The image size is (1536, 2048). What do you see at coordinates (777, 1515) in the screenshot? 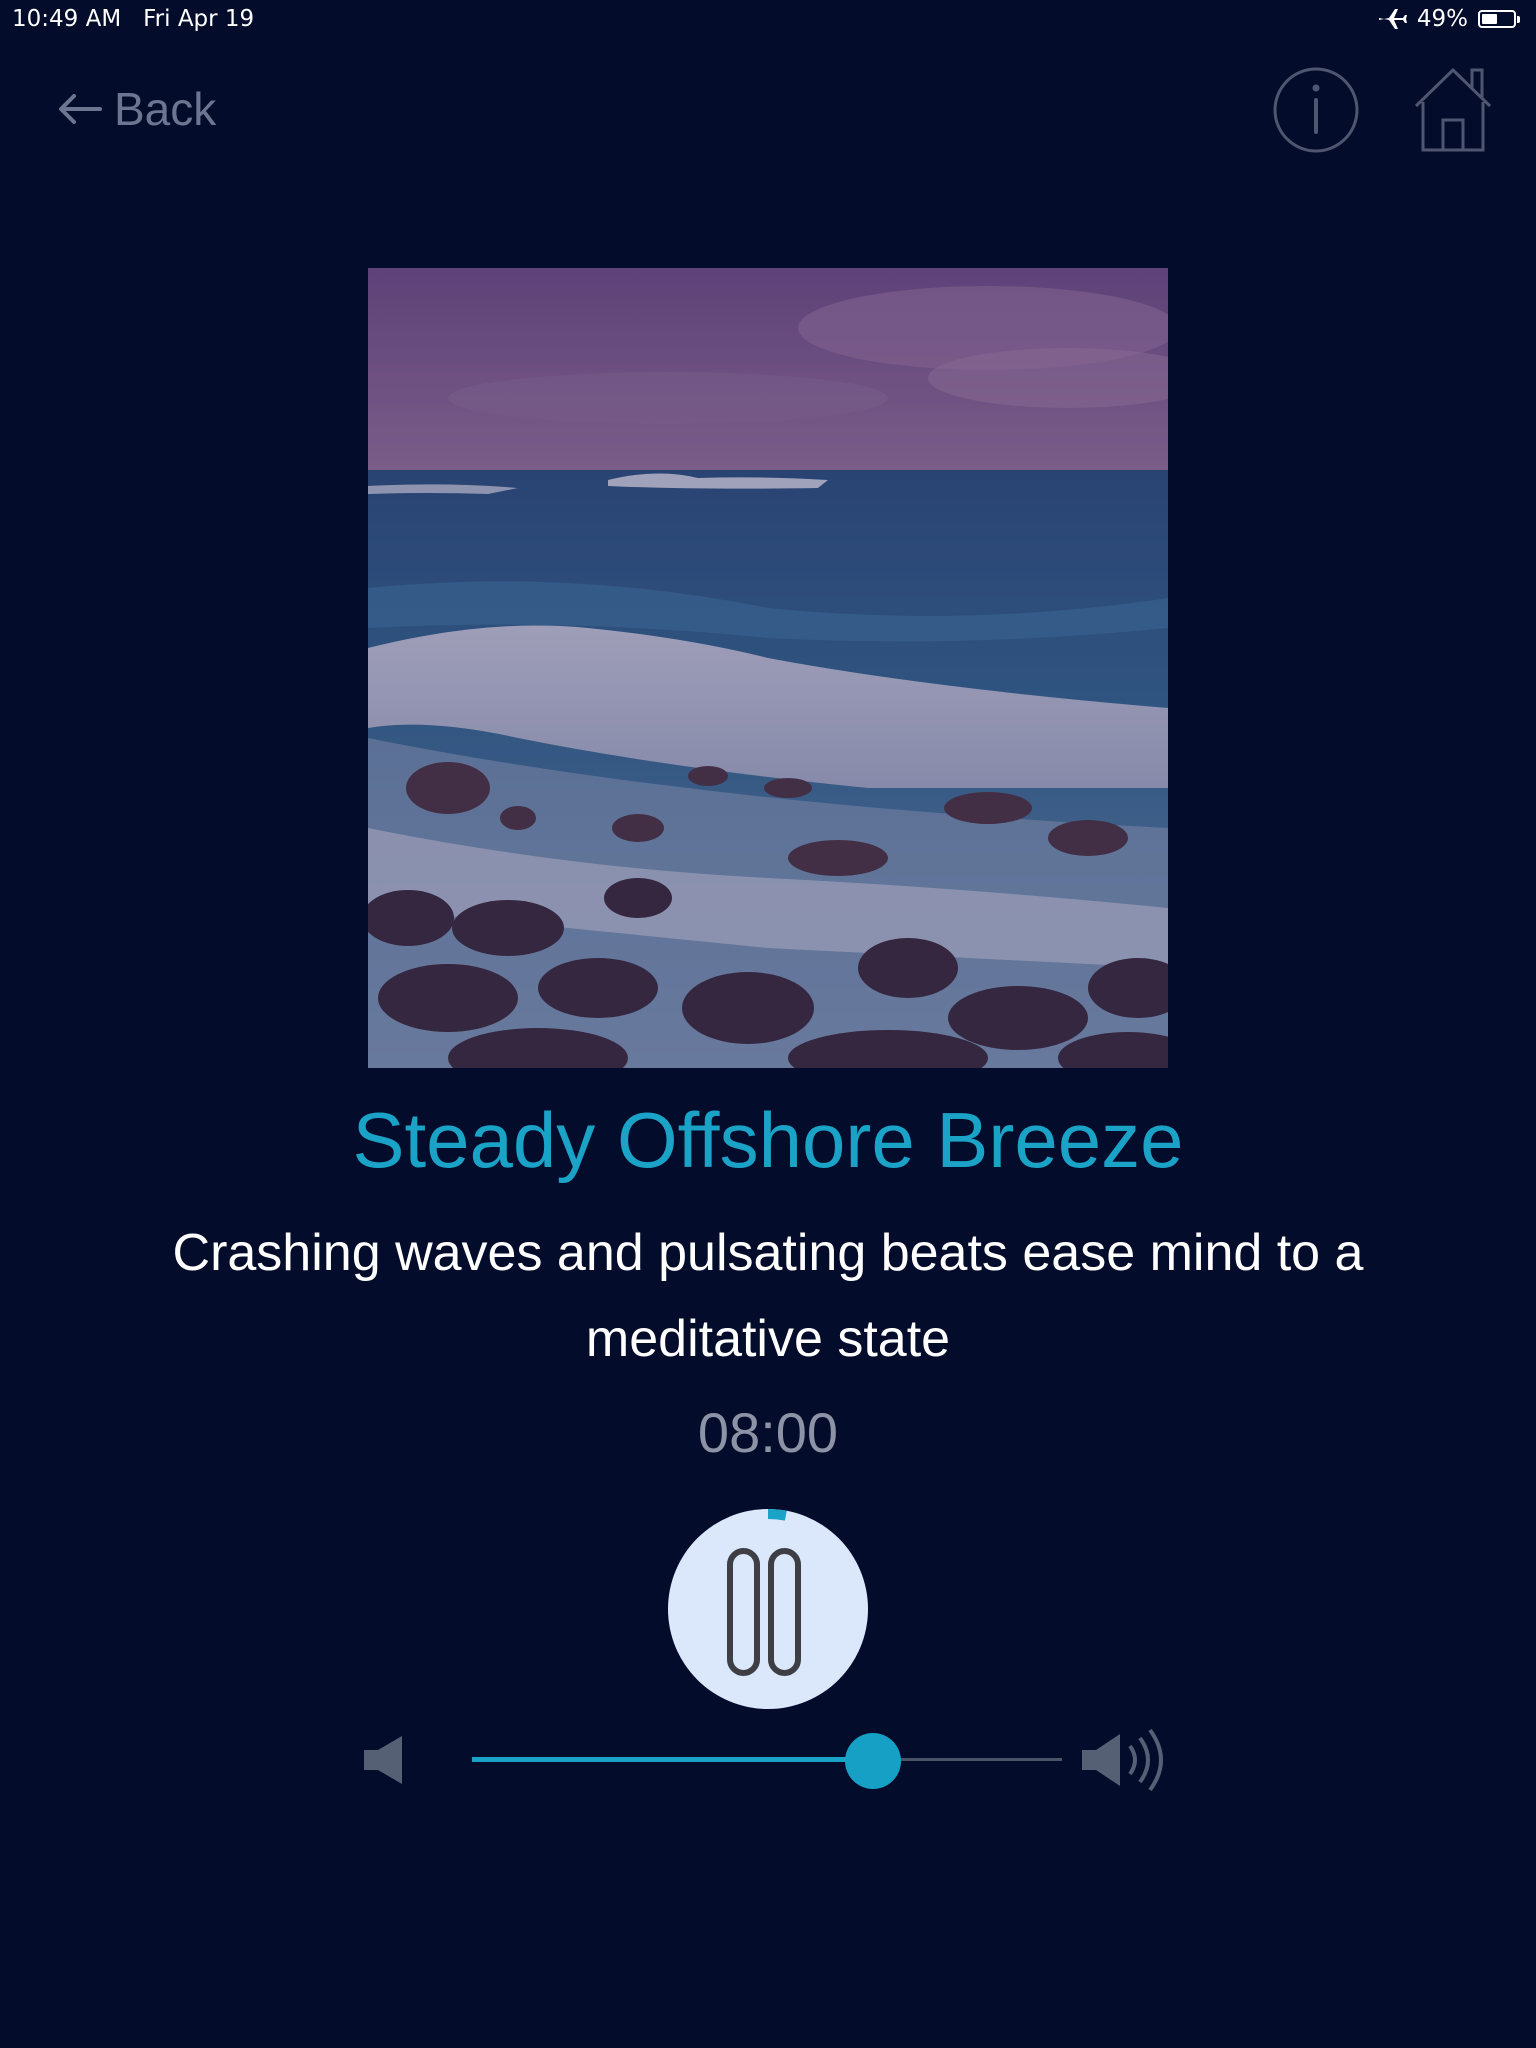
I see `playback-progress-arc` at bounding box center [777, 1515].